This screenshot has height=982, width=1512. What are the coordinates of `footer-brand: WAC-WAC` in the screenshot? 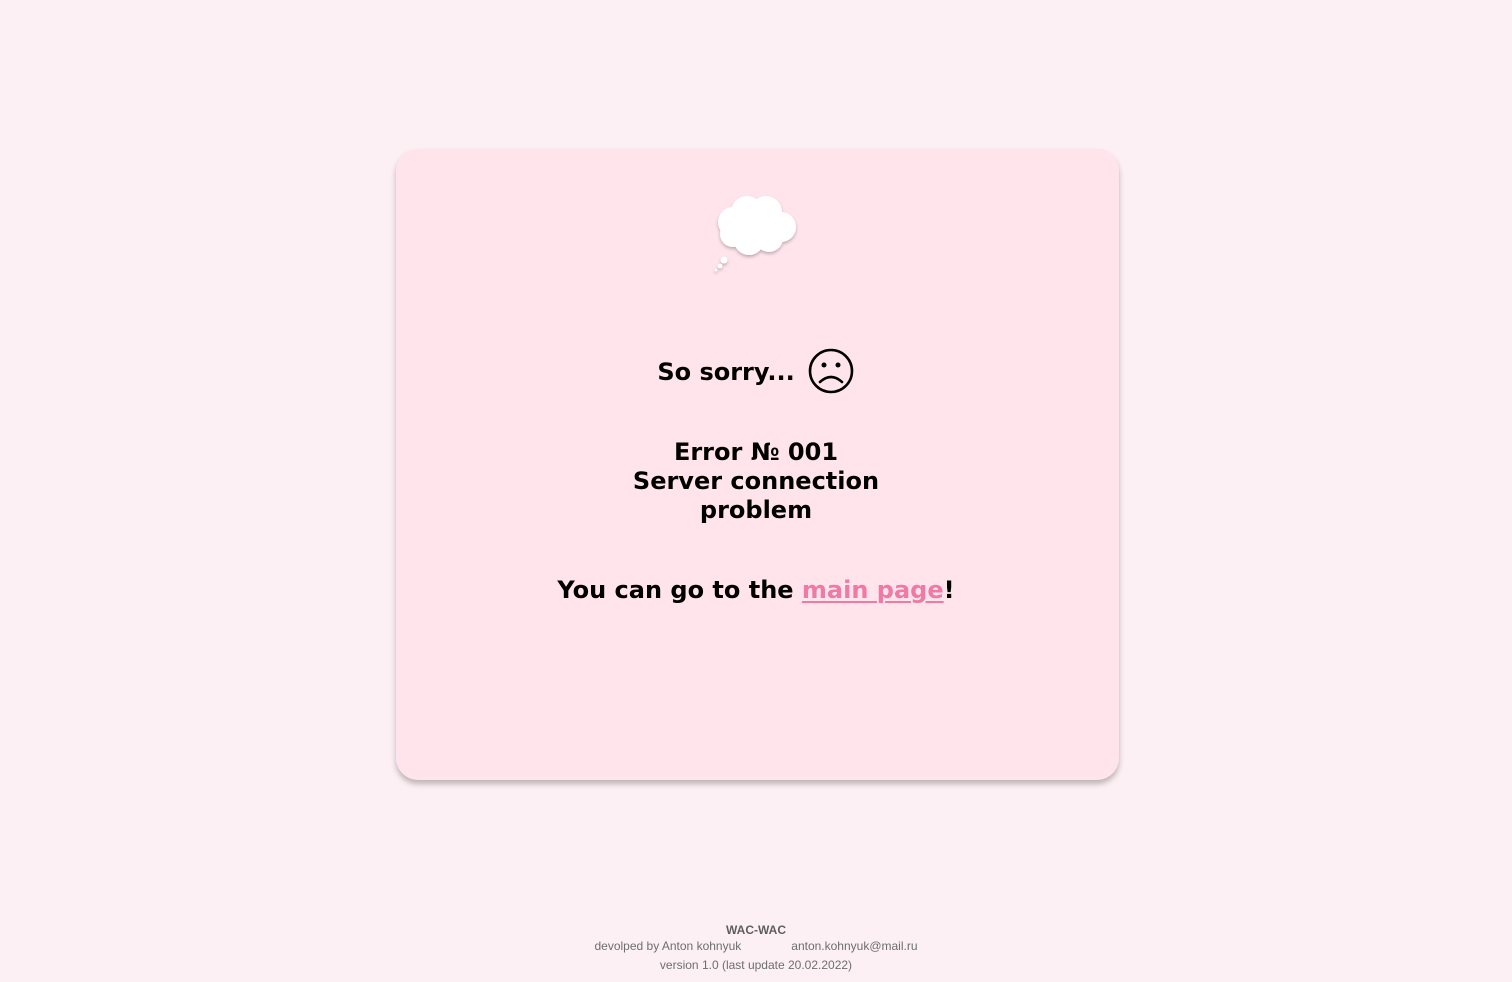 It's located at (756, 930).